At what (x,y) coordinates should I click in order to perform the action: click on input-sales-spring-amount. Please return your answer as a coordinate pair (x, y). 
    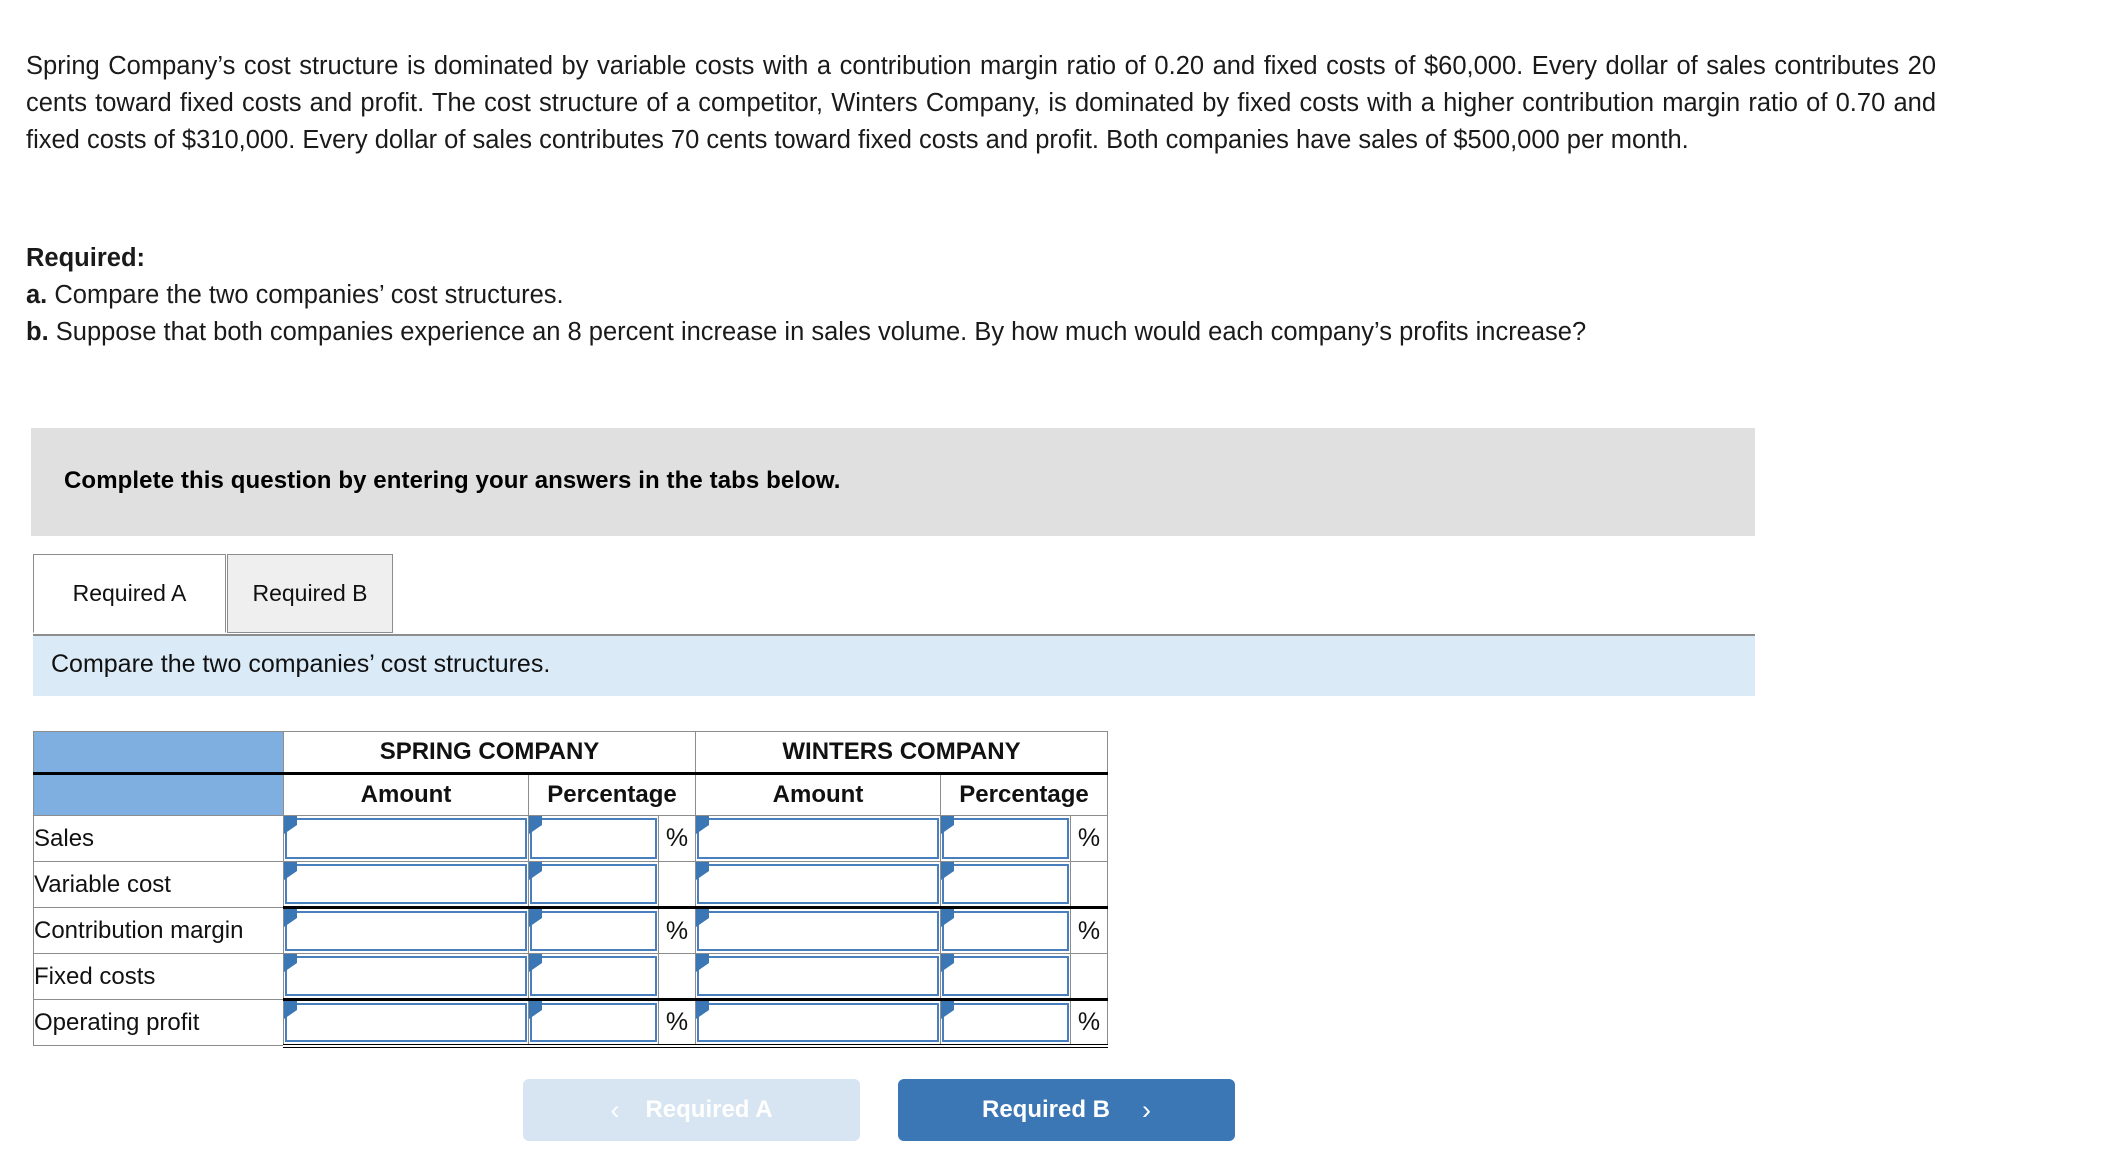
    Looking at the image, I should click on (406, 838).